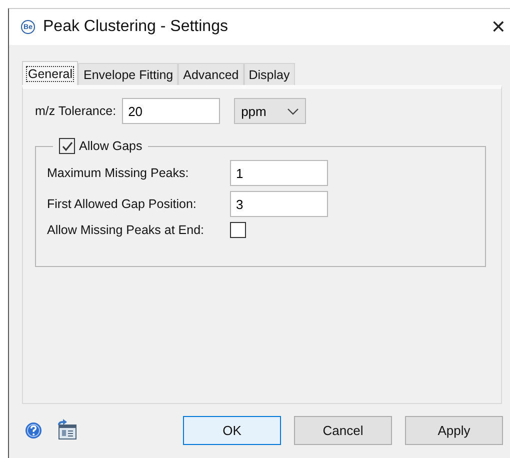 Image resolution: width=510 pixels, height=458 pixels. Describe the element at coordinates (125, 230) in the screenshot. I see `field-label: Allow Missing Peaks at End:` at that location.